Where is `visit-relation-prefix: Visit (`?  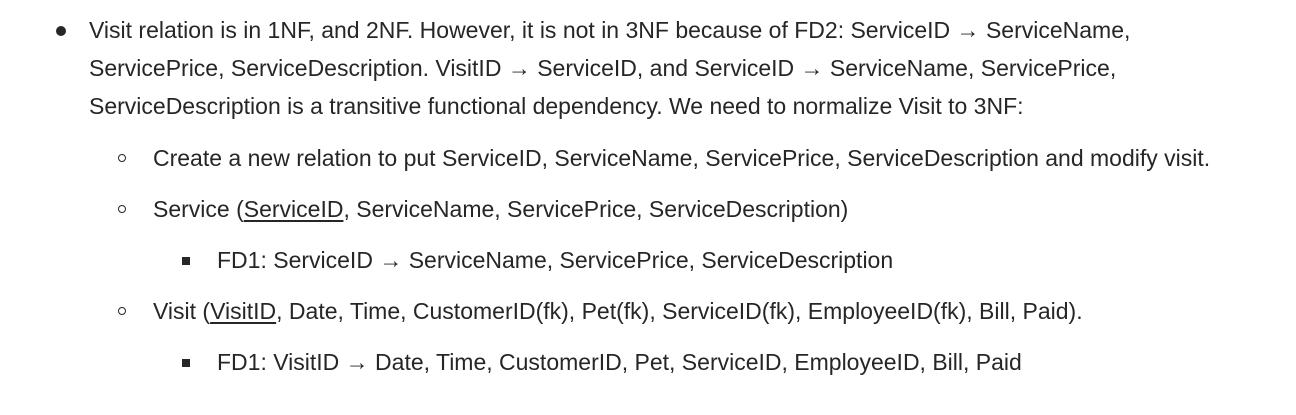
visit-relation-prefix: Visit ( is located at coordinates (182, 311).